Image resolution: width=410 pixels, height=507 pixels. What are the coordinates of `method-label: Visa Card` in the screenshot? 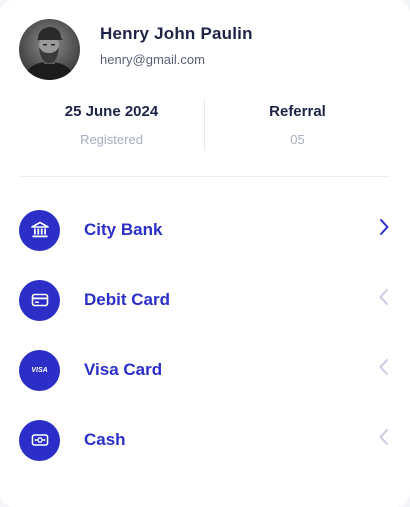 It's located at (123, 369).